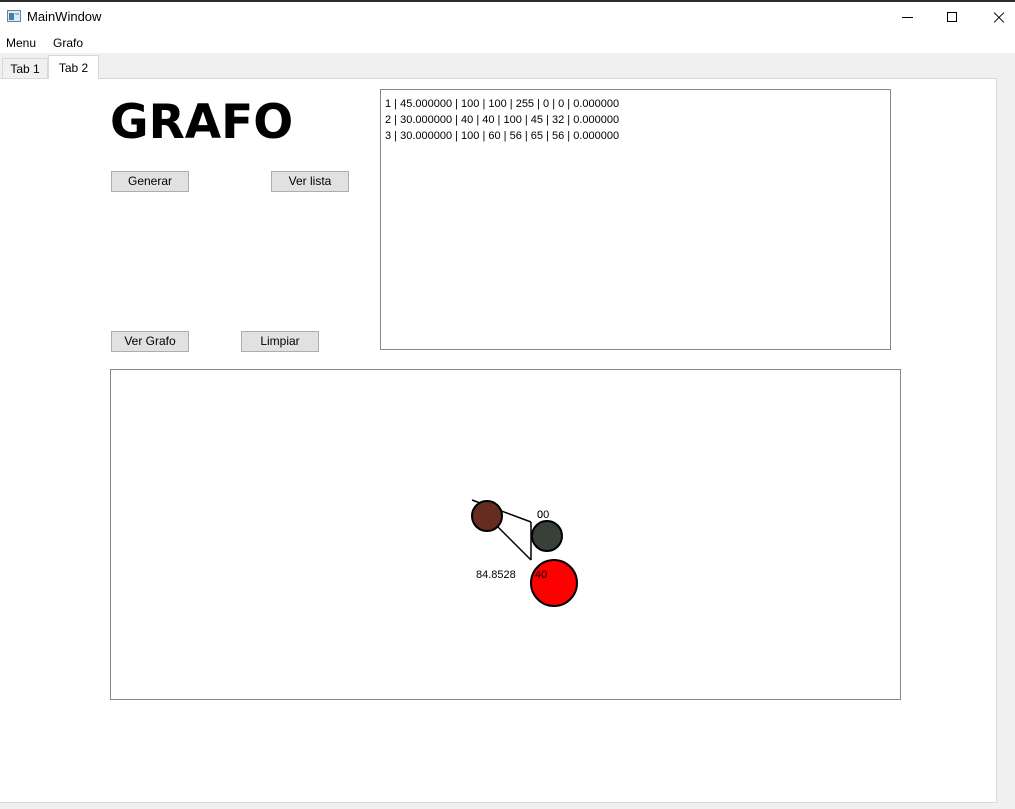 This screenshot has height=809, width=1015. Describe the element at coordinates (953, 18) in the screenshot. I see `maximize-icon` at that location.